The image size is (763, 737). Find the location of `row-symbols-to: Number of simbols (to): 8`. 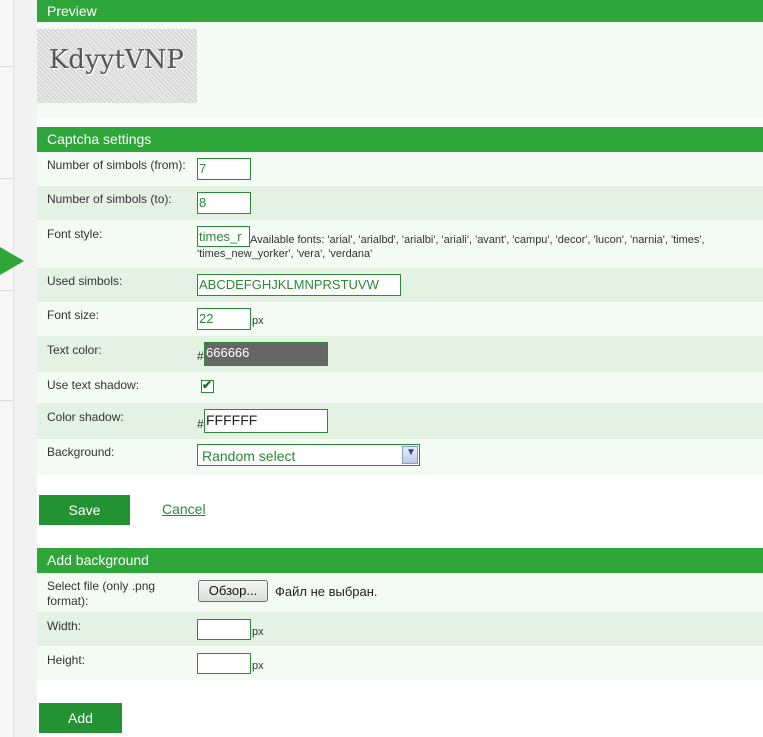

row-symbols-to: Number of simbols (to): 8 is located at coordinates (400, 203).